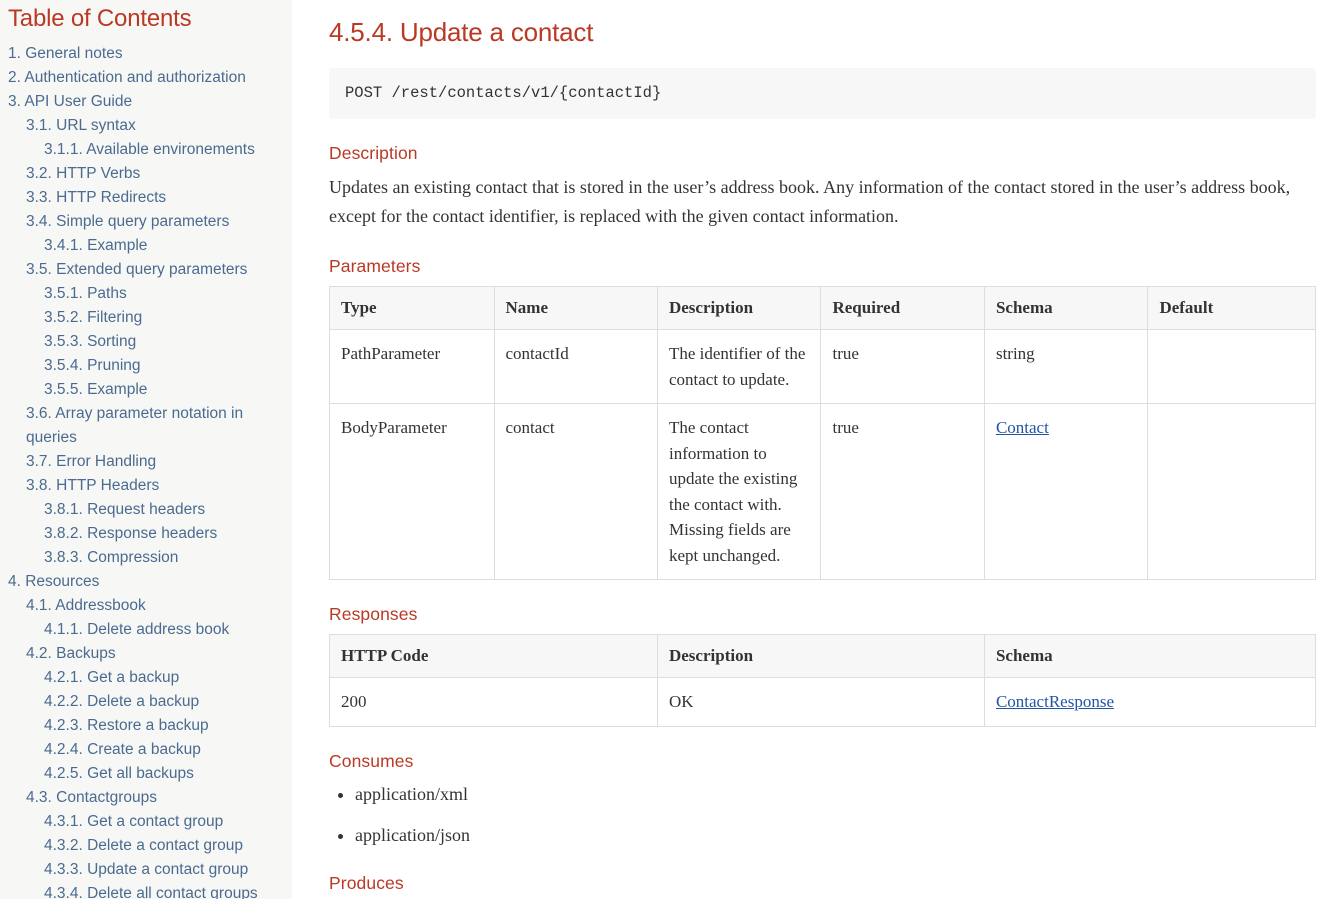 Image resolution: width=1325 pixels, height=899 pixels. I want to click on toc-link: 4.2.5. Get all backups, so click(146, 774).